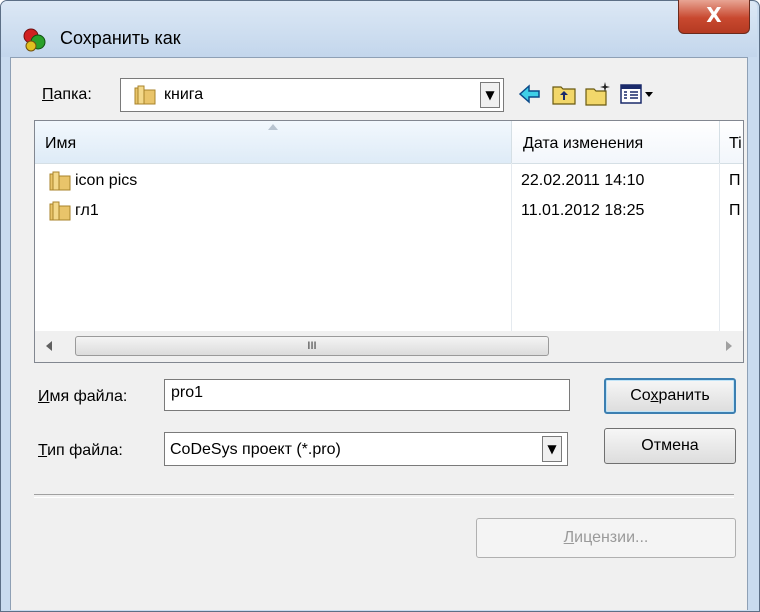 The height and width of the screenshot is (612, 760). What do you see at coordinates (670, 446) in the screenshot?
I see `cancel-button: Отмена` at bounding box center [670, 446].